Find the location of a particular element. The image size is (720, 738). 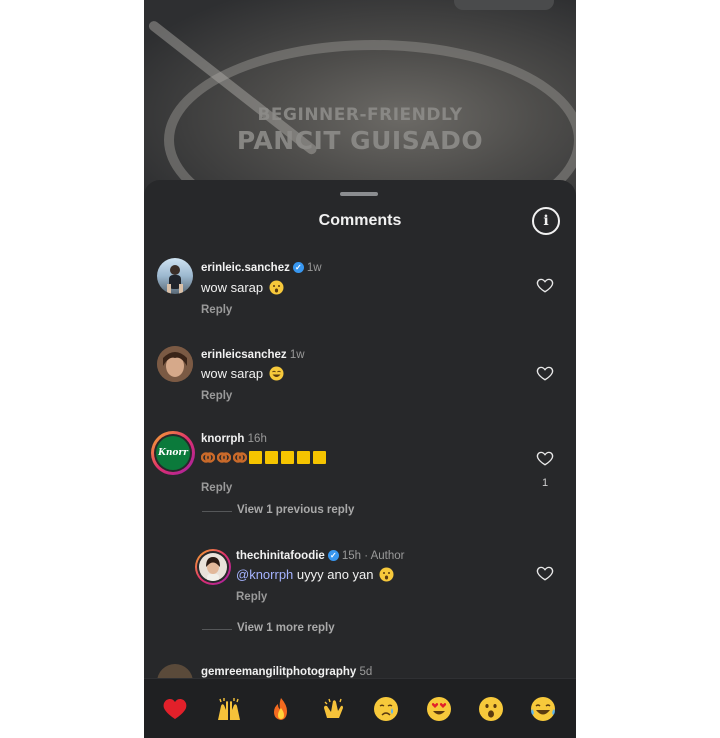

author-label: · Author is located at coordinates (384, 556).